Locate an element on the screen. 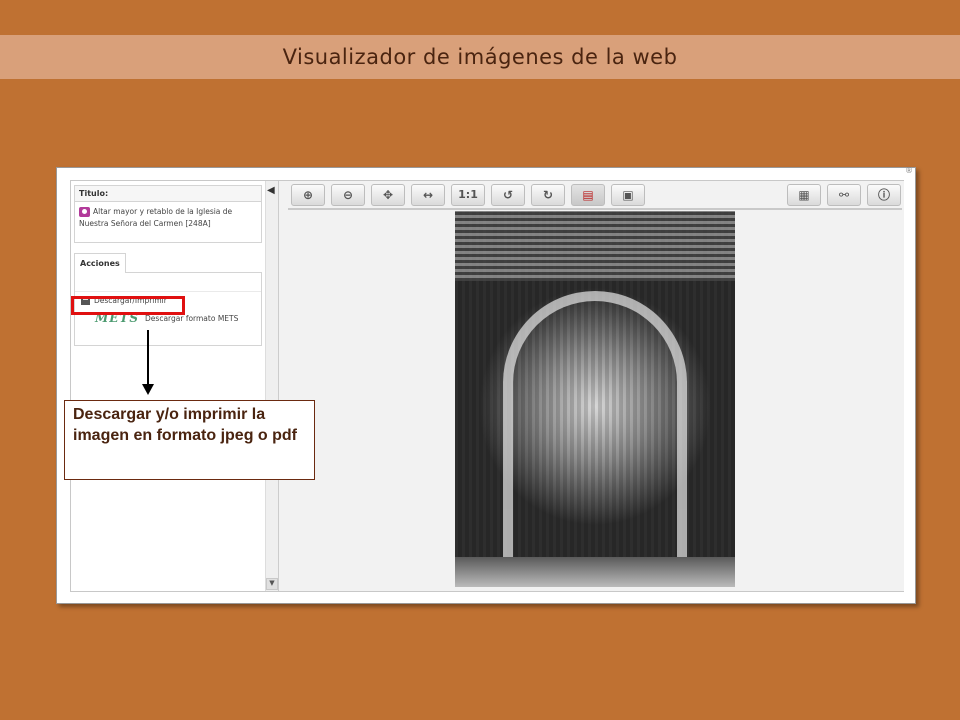 This screenshot has height=720, width=960. info-icon: ⓘ is located at coordinates (884, 195).